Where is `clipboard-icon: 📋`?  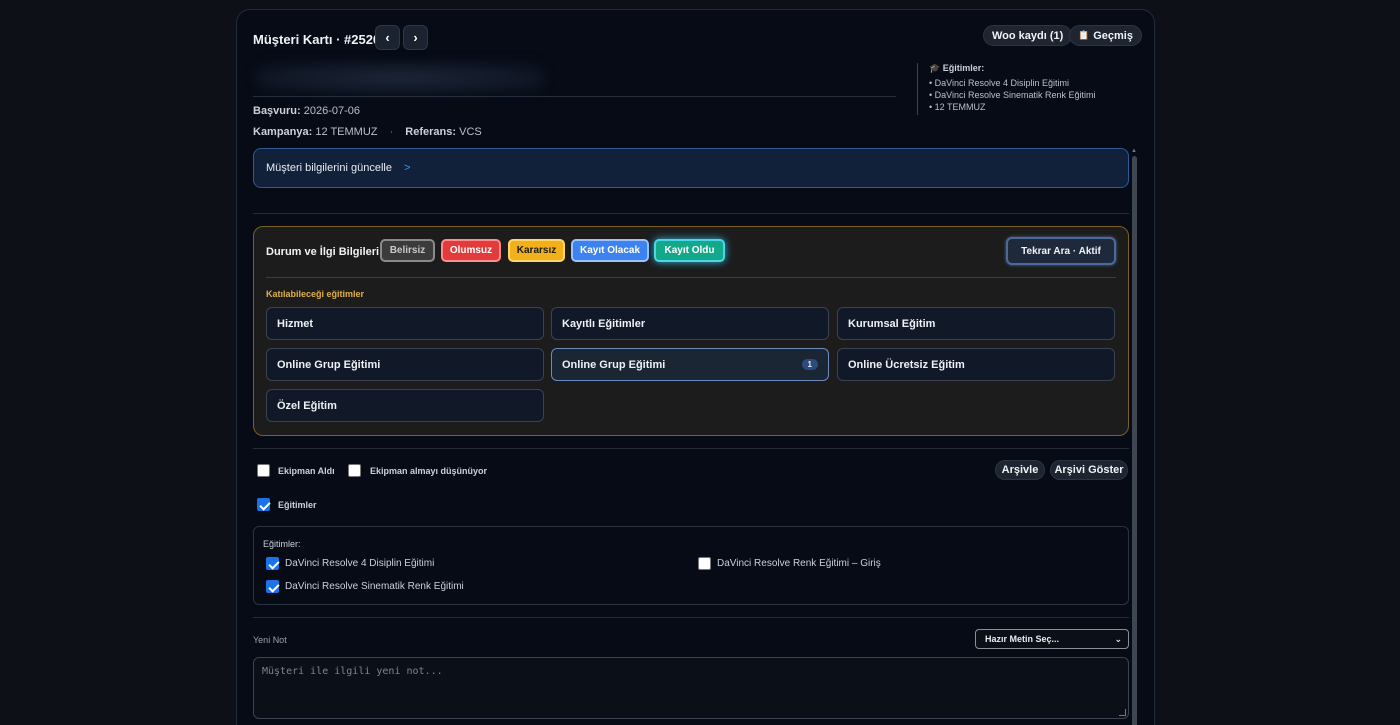 clipboard-icon: 📋 is located at coordinates (1084, 35).